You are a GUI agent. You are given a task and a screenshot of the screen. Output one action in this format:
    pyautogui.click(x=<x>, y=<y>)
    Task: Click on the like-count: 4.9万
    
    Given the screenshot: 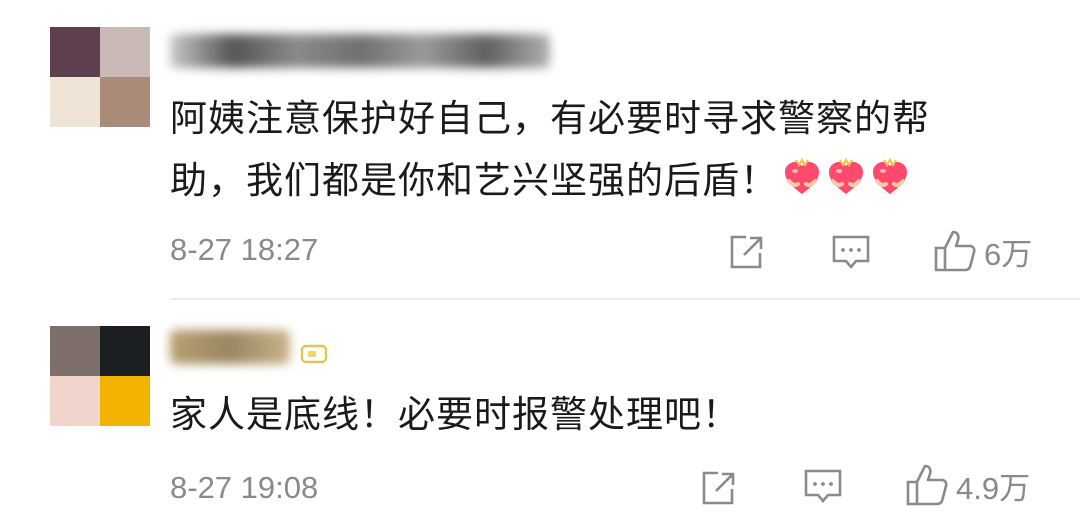 What is the action you would take?
    pyautogui.click(x=993, y=488)
    